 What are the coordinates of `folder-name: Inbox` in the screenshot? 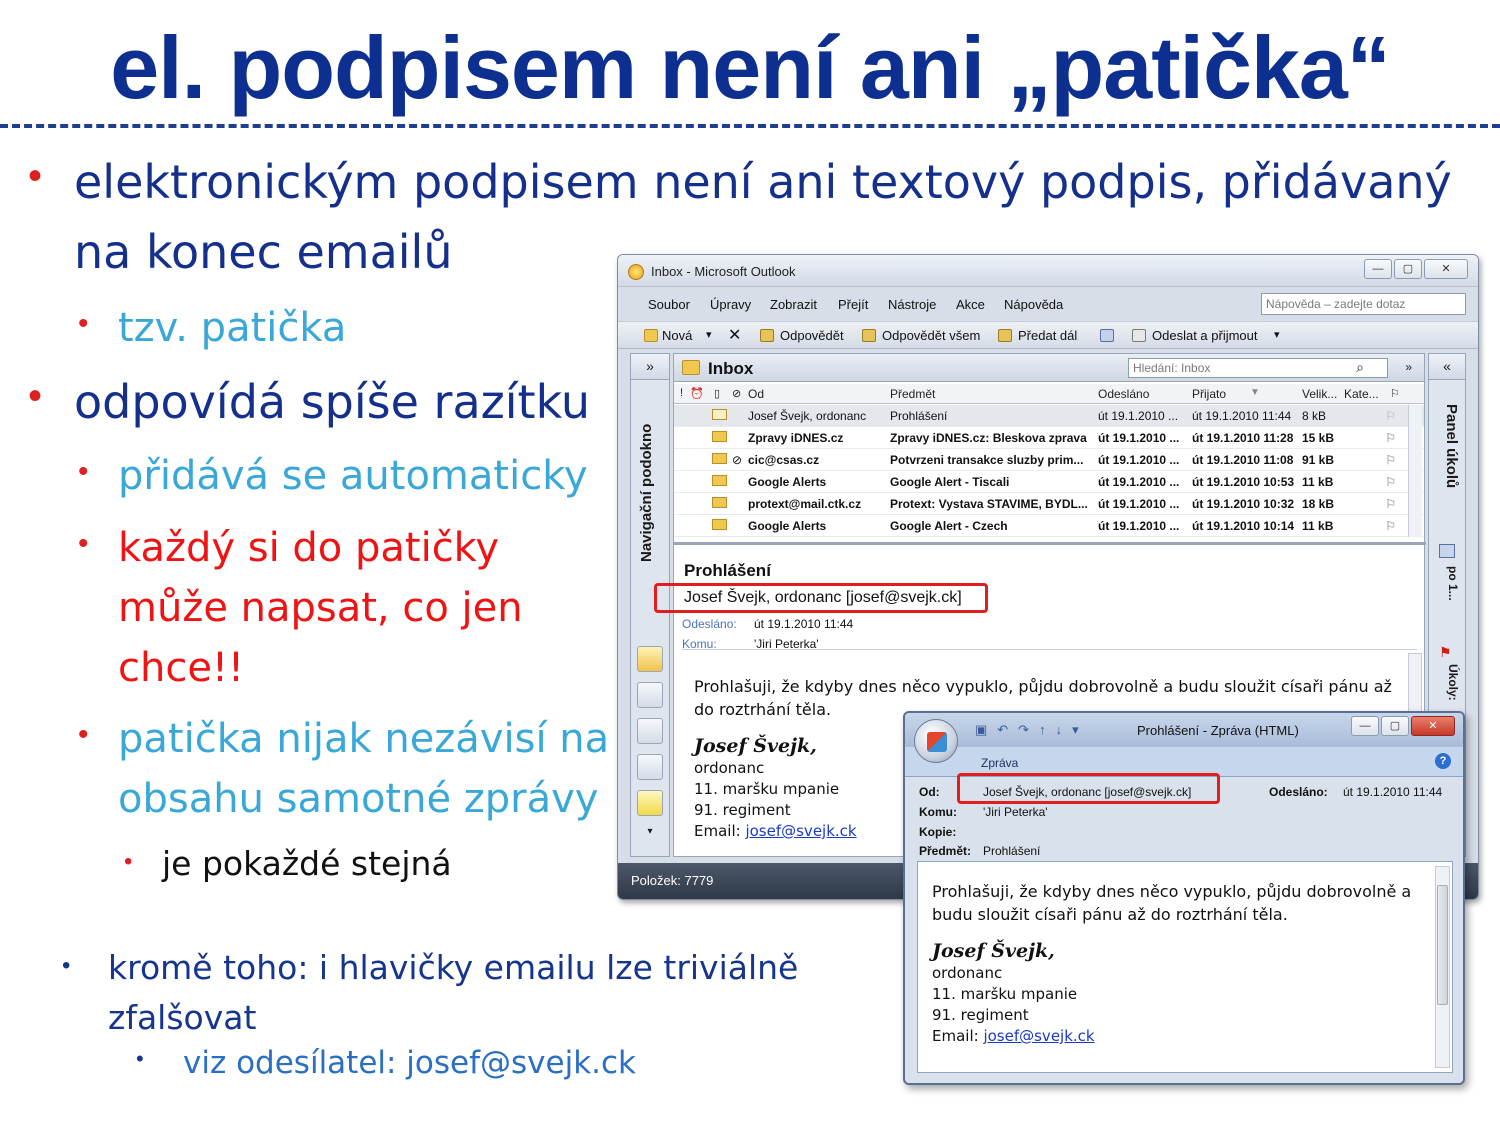 It's located at (731, 368).